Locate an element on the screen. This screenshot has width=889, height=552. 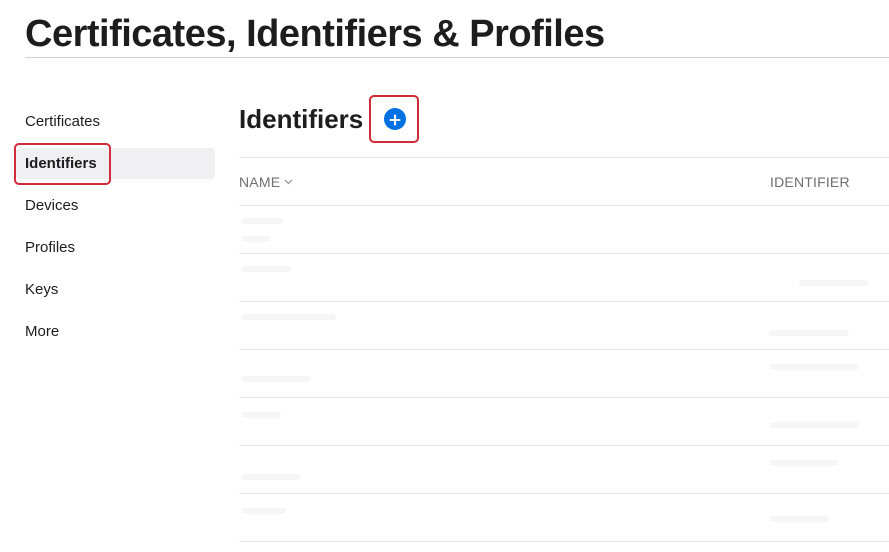
sidebar-item-label: Profiles is located at coordinates (50, 247).